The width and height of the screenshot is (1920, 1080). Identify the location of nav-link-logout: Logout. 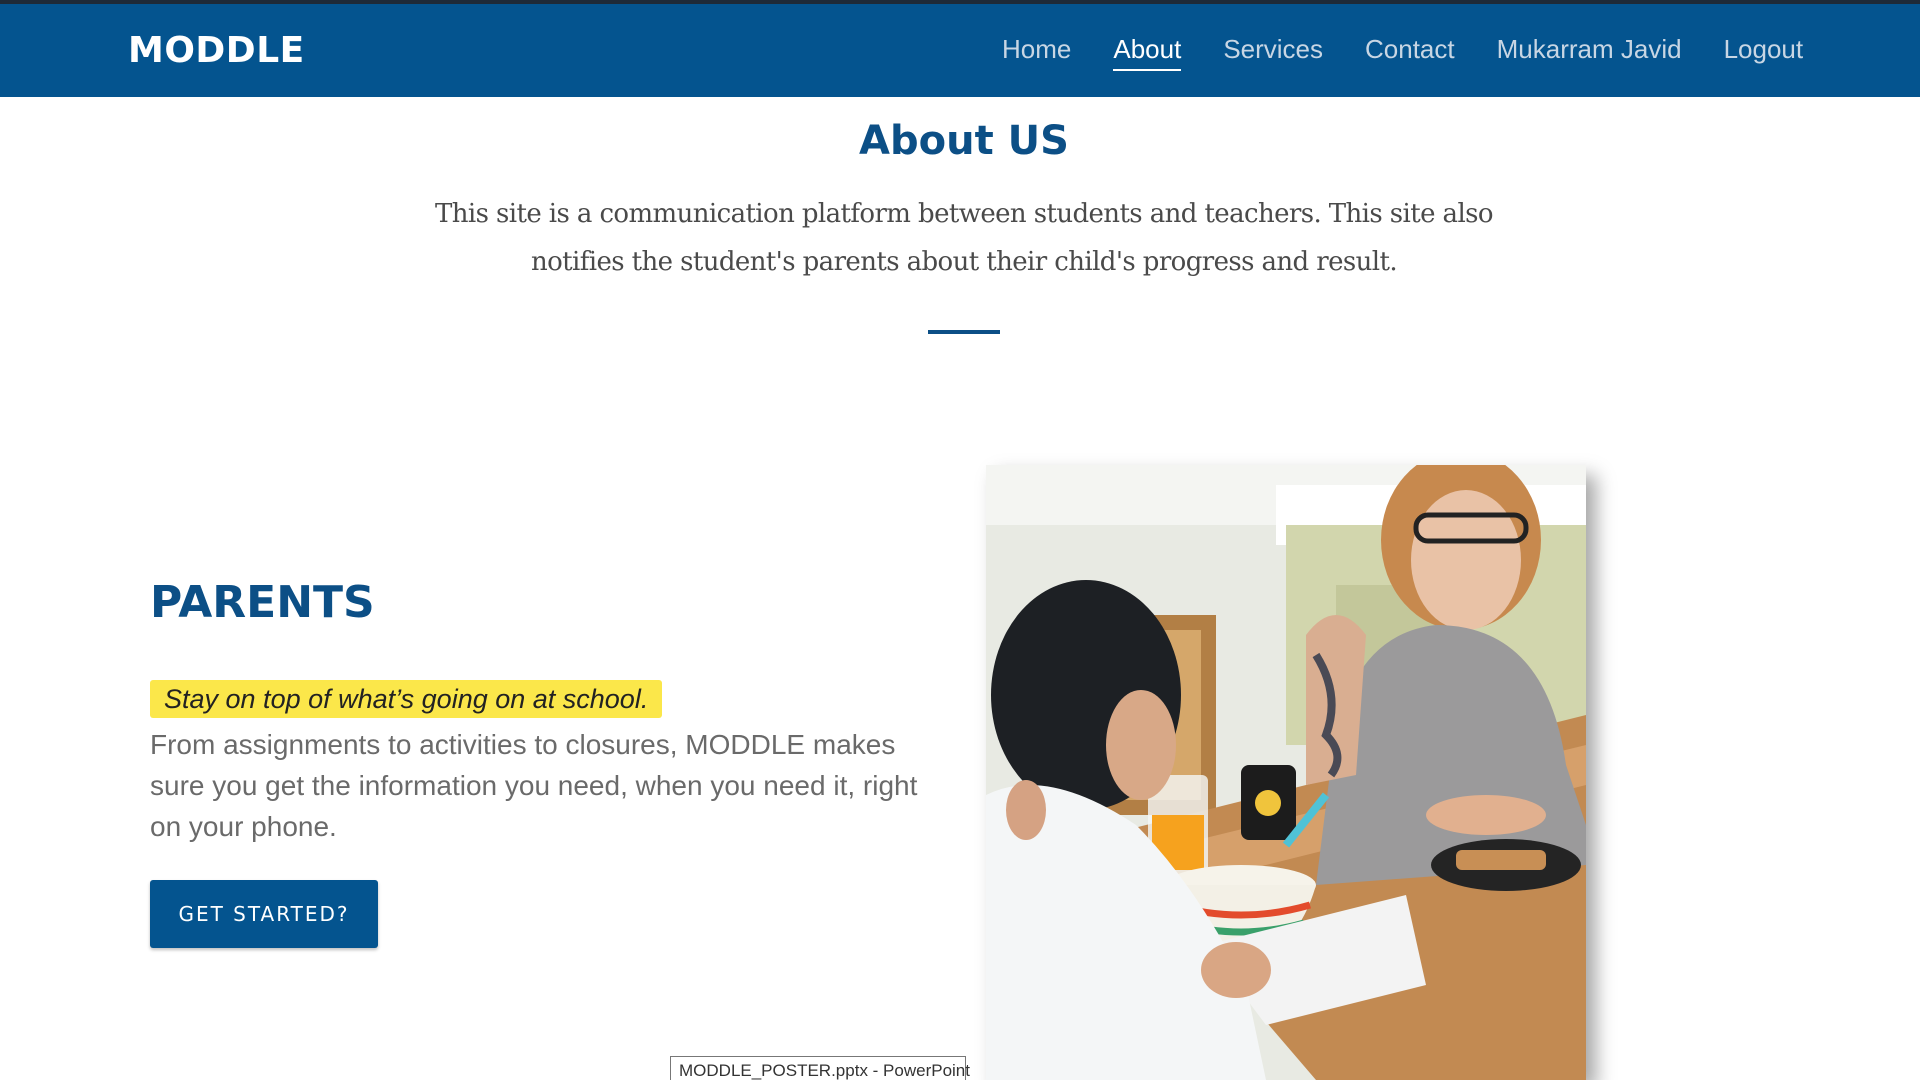
(1764, 52).